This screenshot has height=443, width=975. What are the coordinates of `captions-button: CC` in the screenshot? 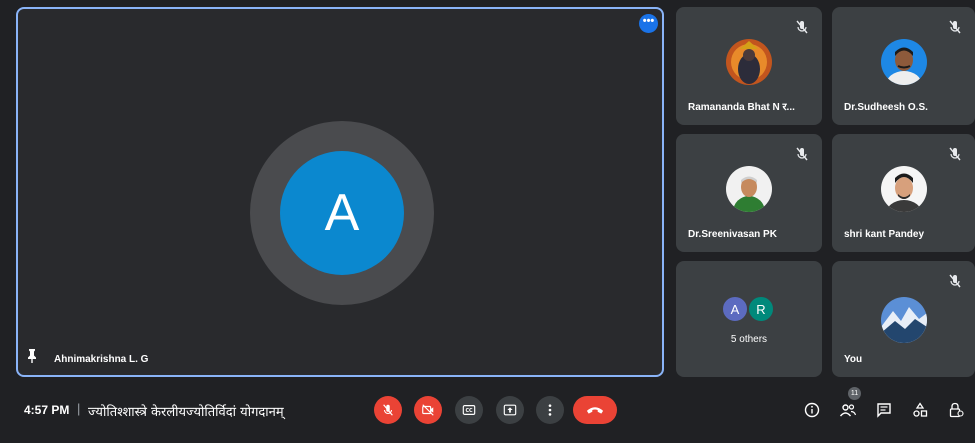 It's located at (469, 410).